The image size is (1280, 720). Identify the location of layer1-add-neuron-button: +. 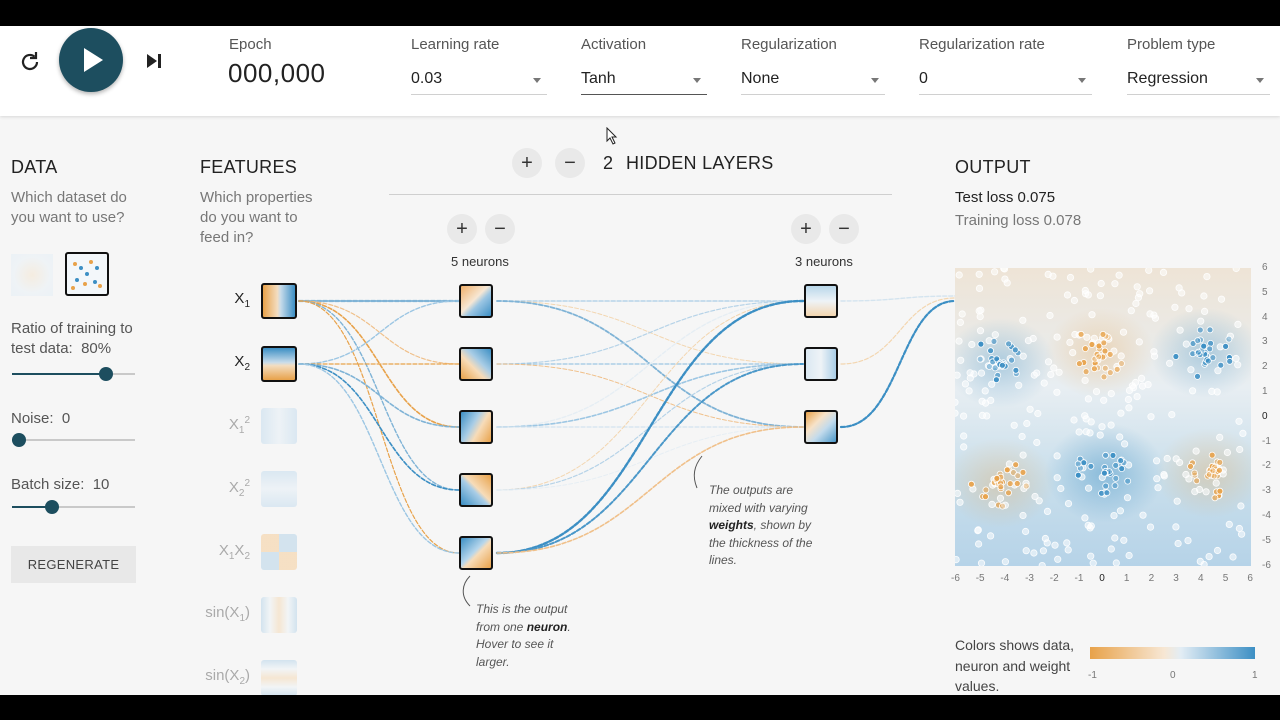
(462, 229).